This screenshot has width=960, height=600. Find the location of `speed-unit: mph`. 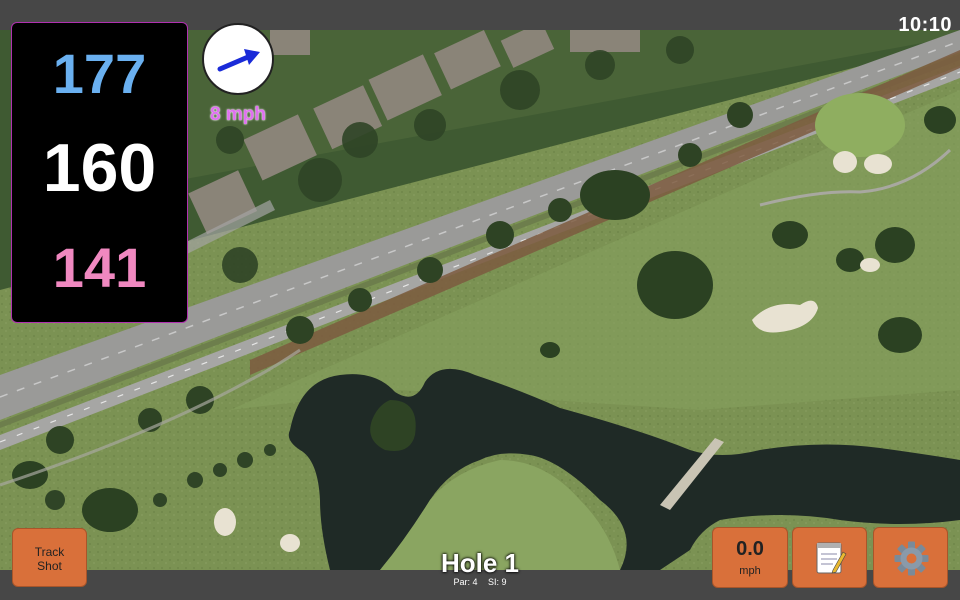

speed-unit: mph is located at coordinates (750, 571).